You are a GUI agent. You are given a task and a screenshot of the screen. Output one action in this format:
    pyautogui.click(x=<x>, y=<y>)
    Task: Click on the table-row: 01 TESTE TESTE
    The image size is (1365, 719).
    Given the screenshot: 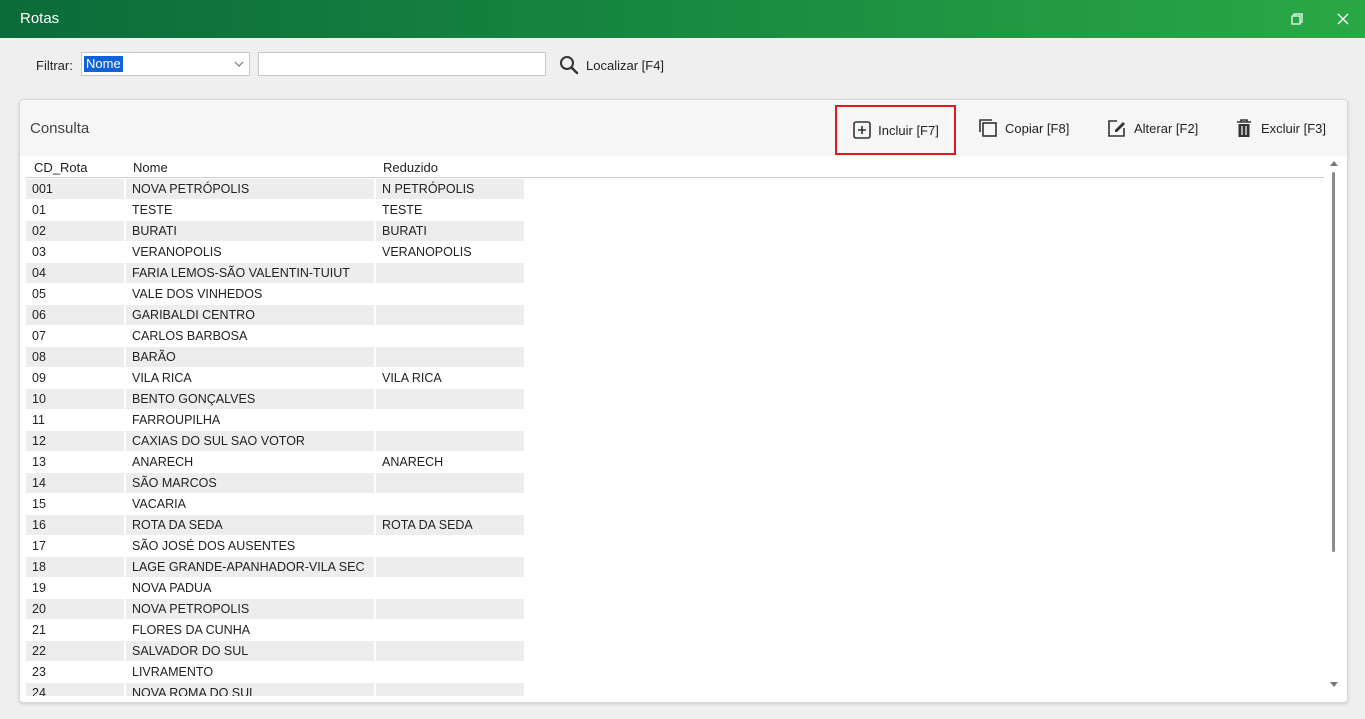 What is the action you would take?
    pyautogui.click(x=675, y=210)
    